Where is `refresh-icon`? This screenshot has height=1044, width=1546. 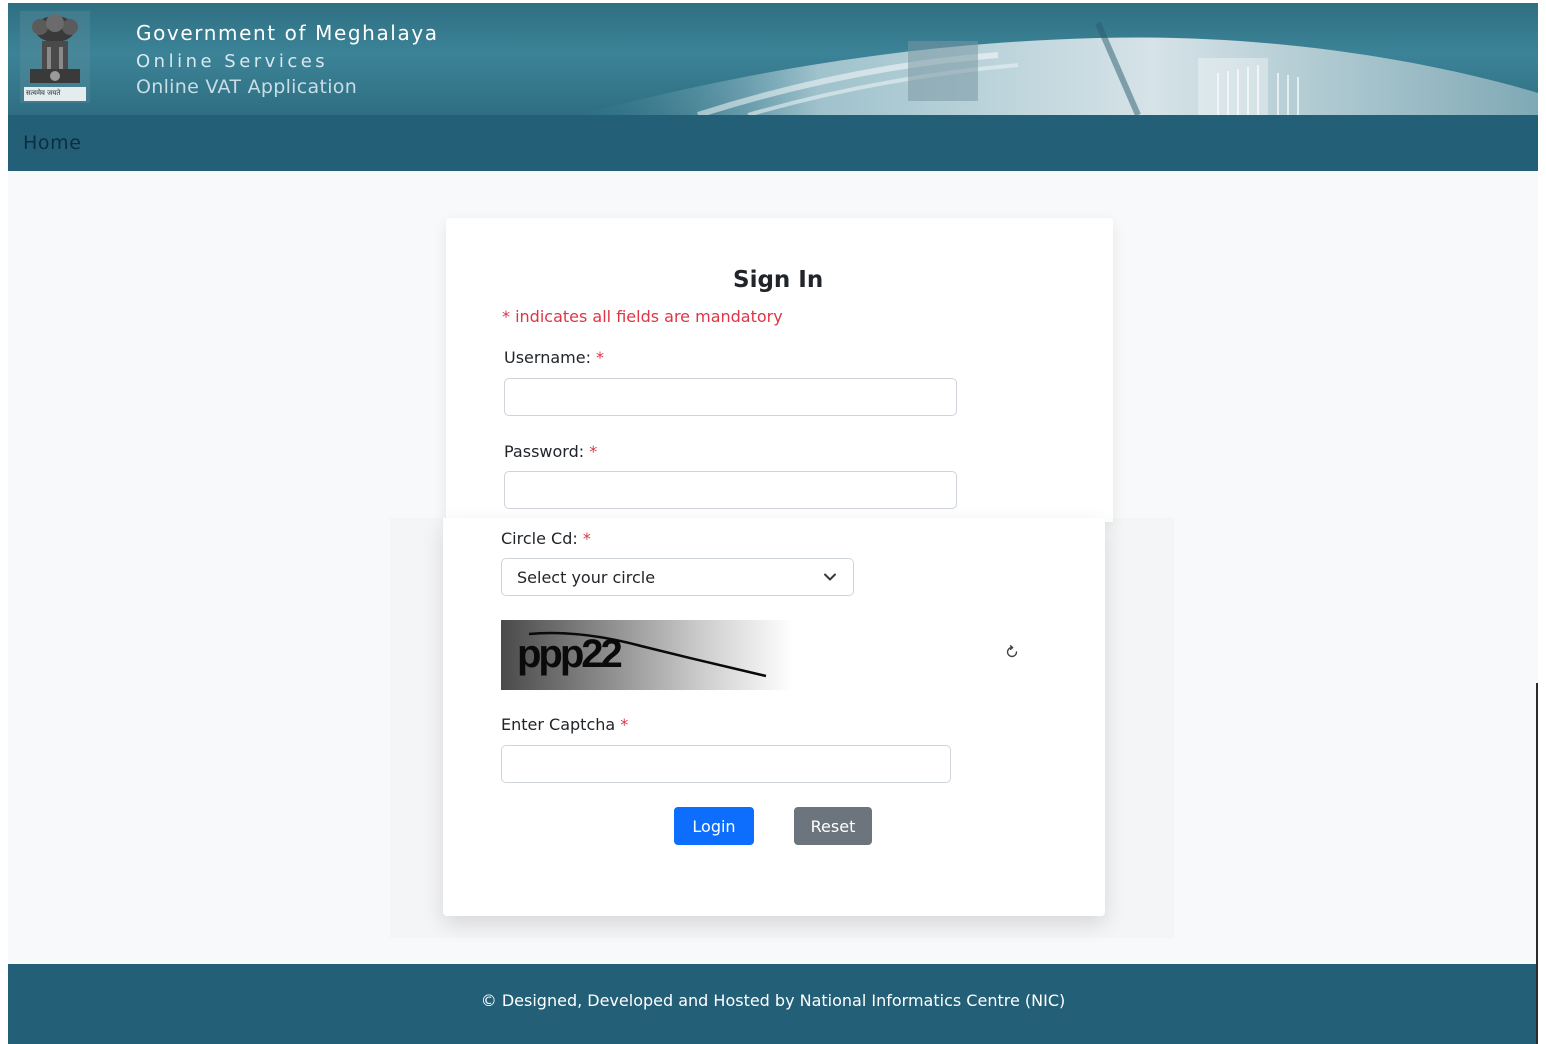 refresh-icon is located at coordinates (1012, 652).